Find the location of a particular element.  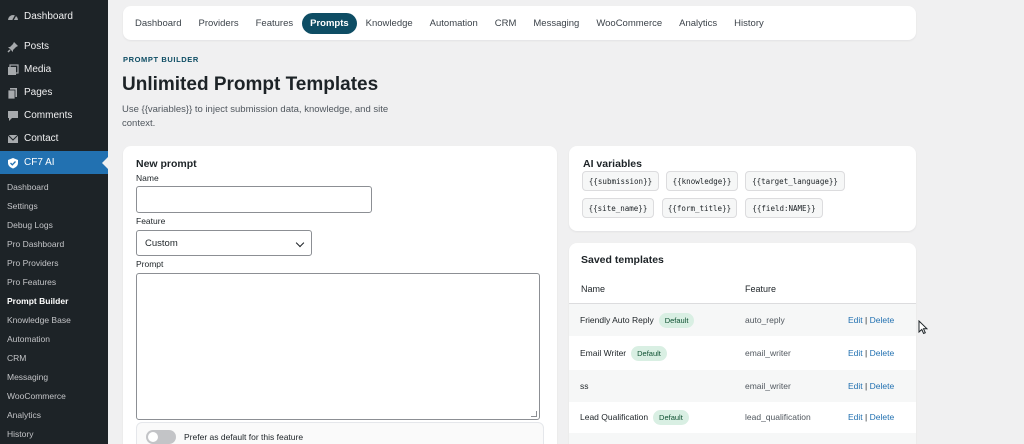

submenu-knowledge-base: Knowledge Base is located at coordinates (57, 320).